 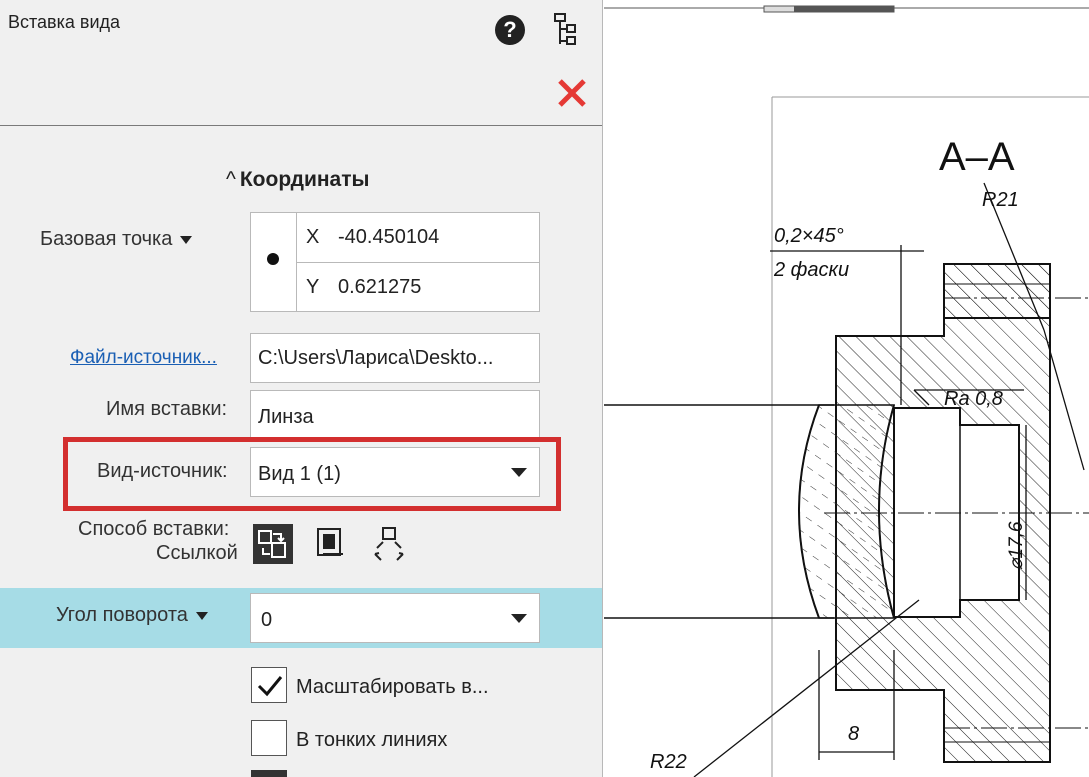 What do you see at coordinates (565, 30) in the screenshot?
I see `tree-icon` at bounding box center [565, 30].